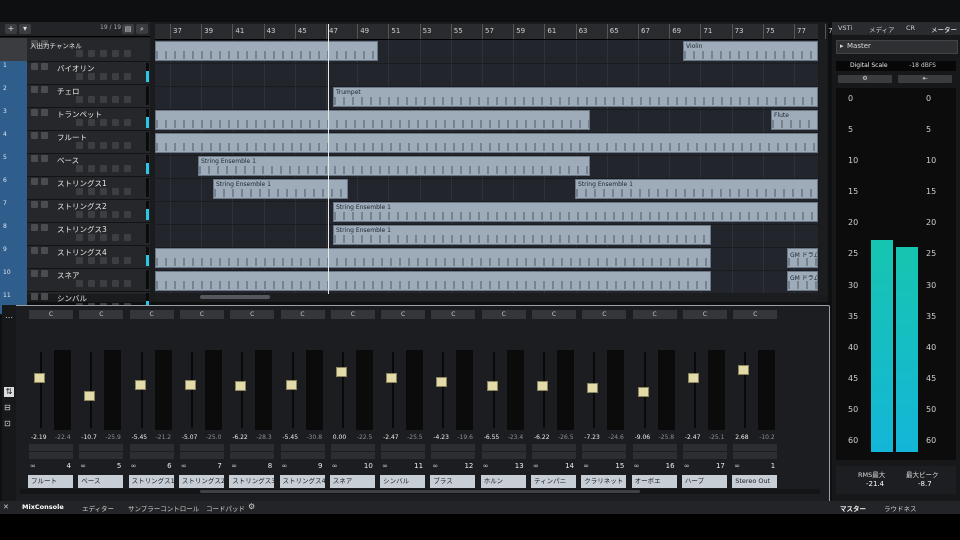 This screenshot has width=960, height=540. What do you see at coordinates (82, 206) in the screenshot?
I see `track-name: ストリングス2` at bounding box center [82, 206].